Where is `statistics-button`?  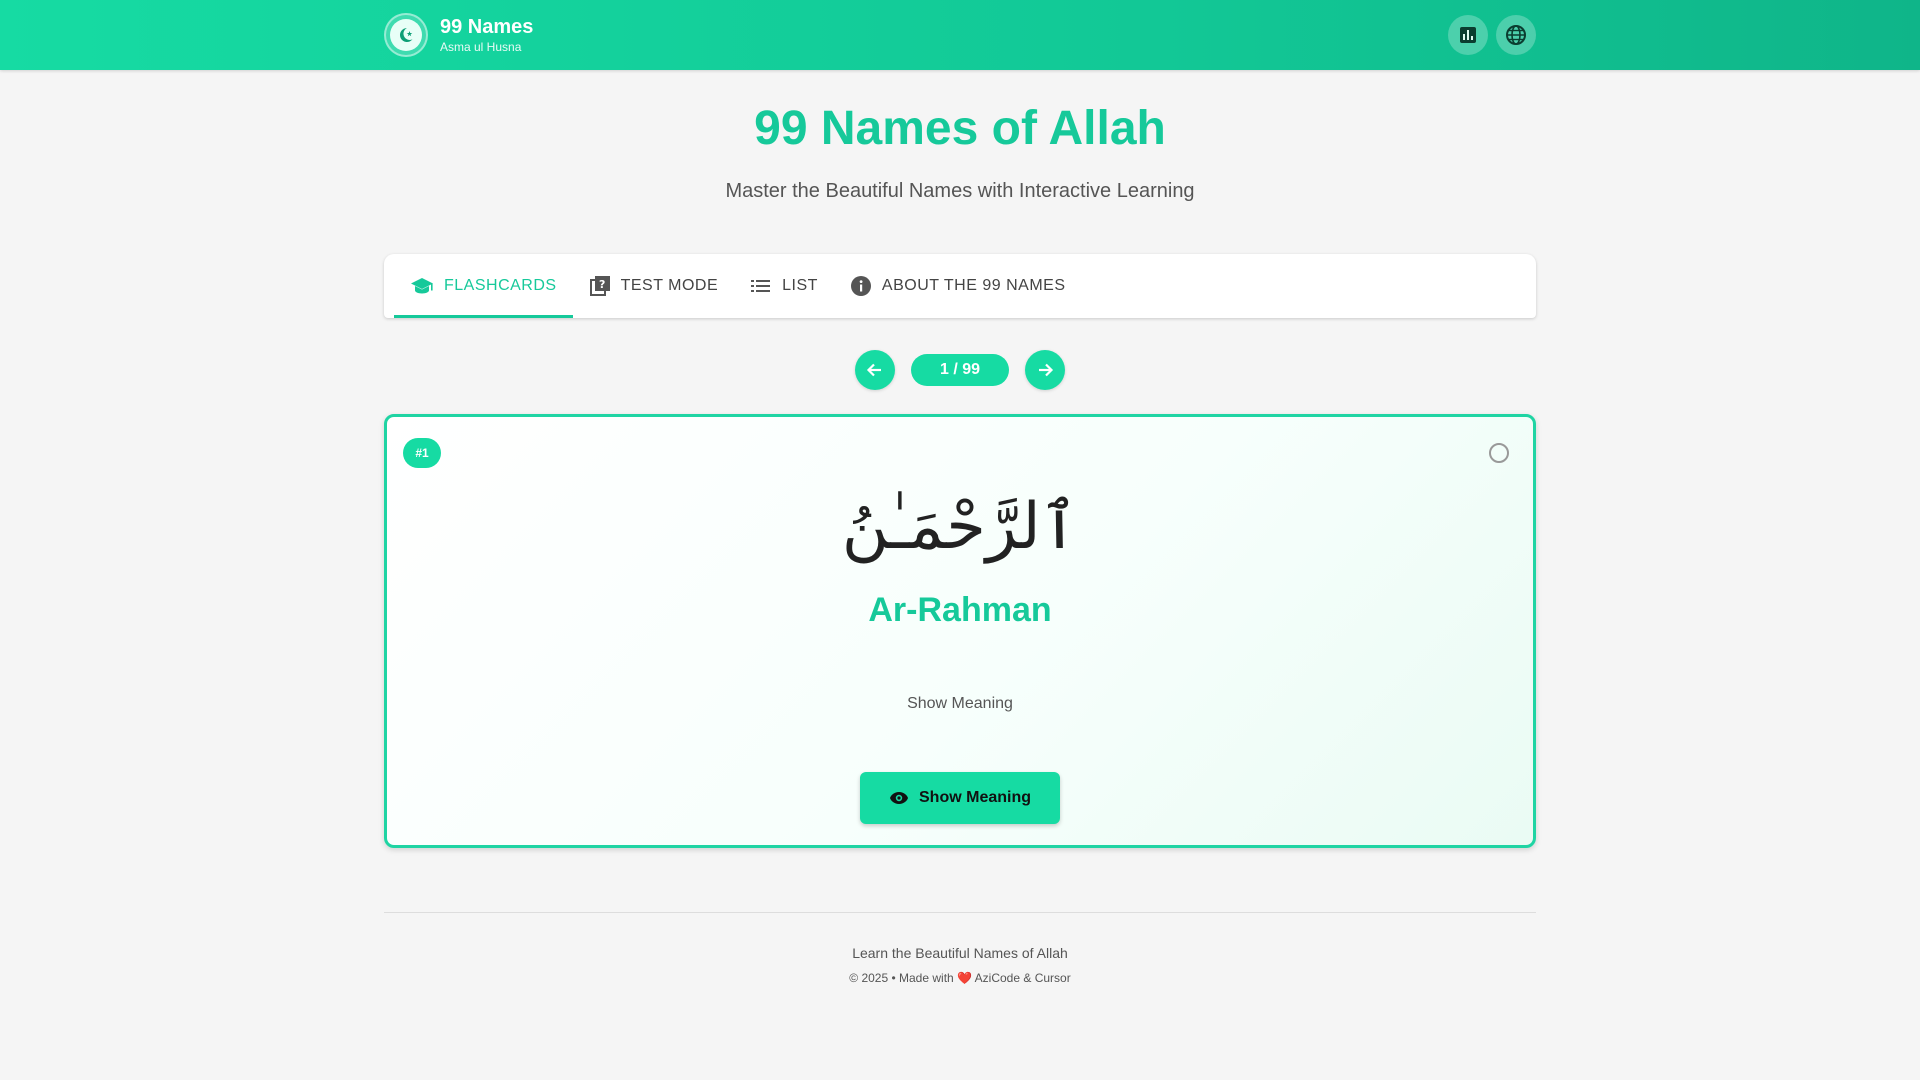 statistics-button is located at coordinates (1468, 35).